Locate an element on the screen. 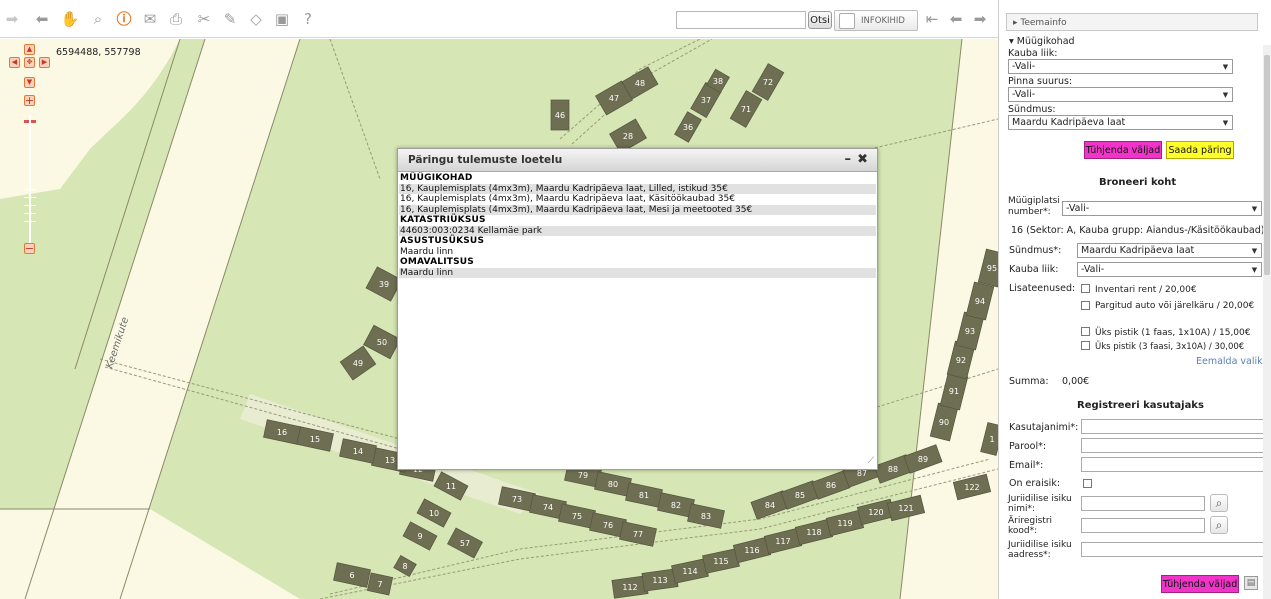 This screenshot has height=599, width=1271. zoom-out-icon: − is located at coordinates (29, 248).